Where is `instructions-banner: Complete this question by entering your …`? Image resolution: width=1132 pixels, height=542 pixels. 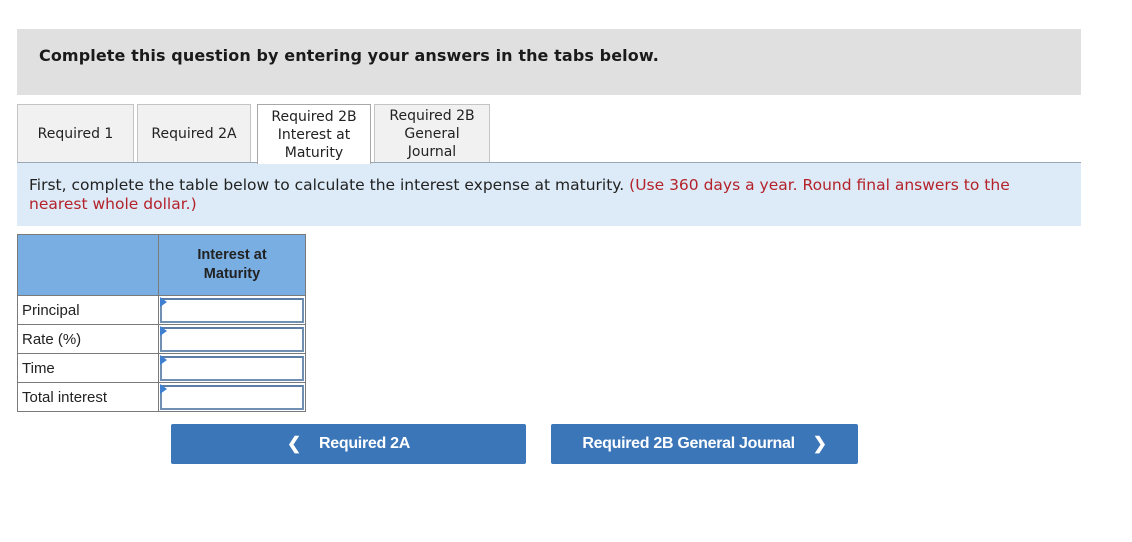 instructions-banner: Complete this question by entering your … is located at coordinates (549, 62).